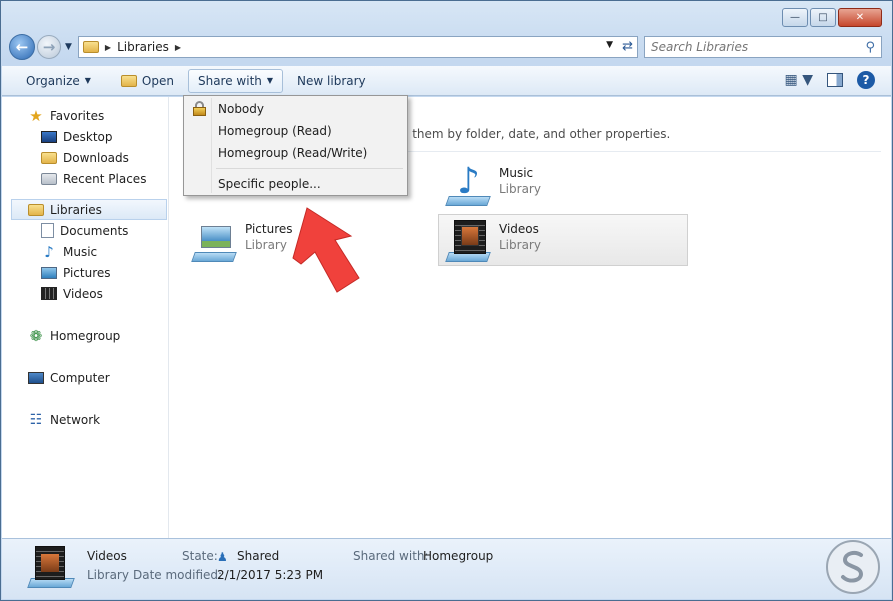 This screenshot has width=893, height=601. Describe the element at coordinates (36, 209) in the screenshot. I see `libraries-icon` at that location.